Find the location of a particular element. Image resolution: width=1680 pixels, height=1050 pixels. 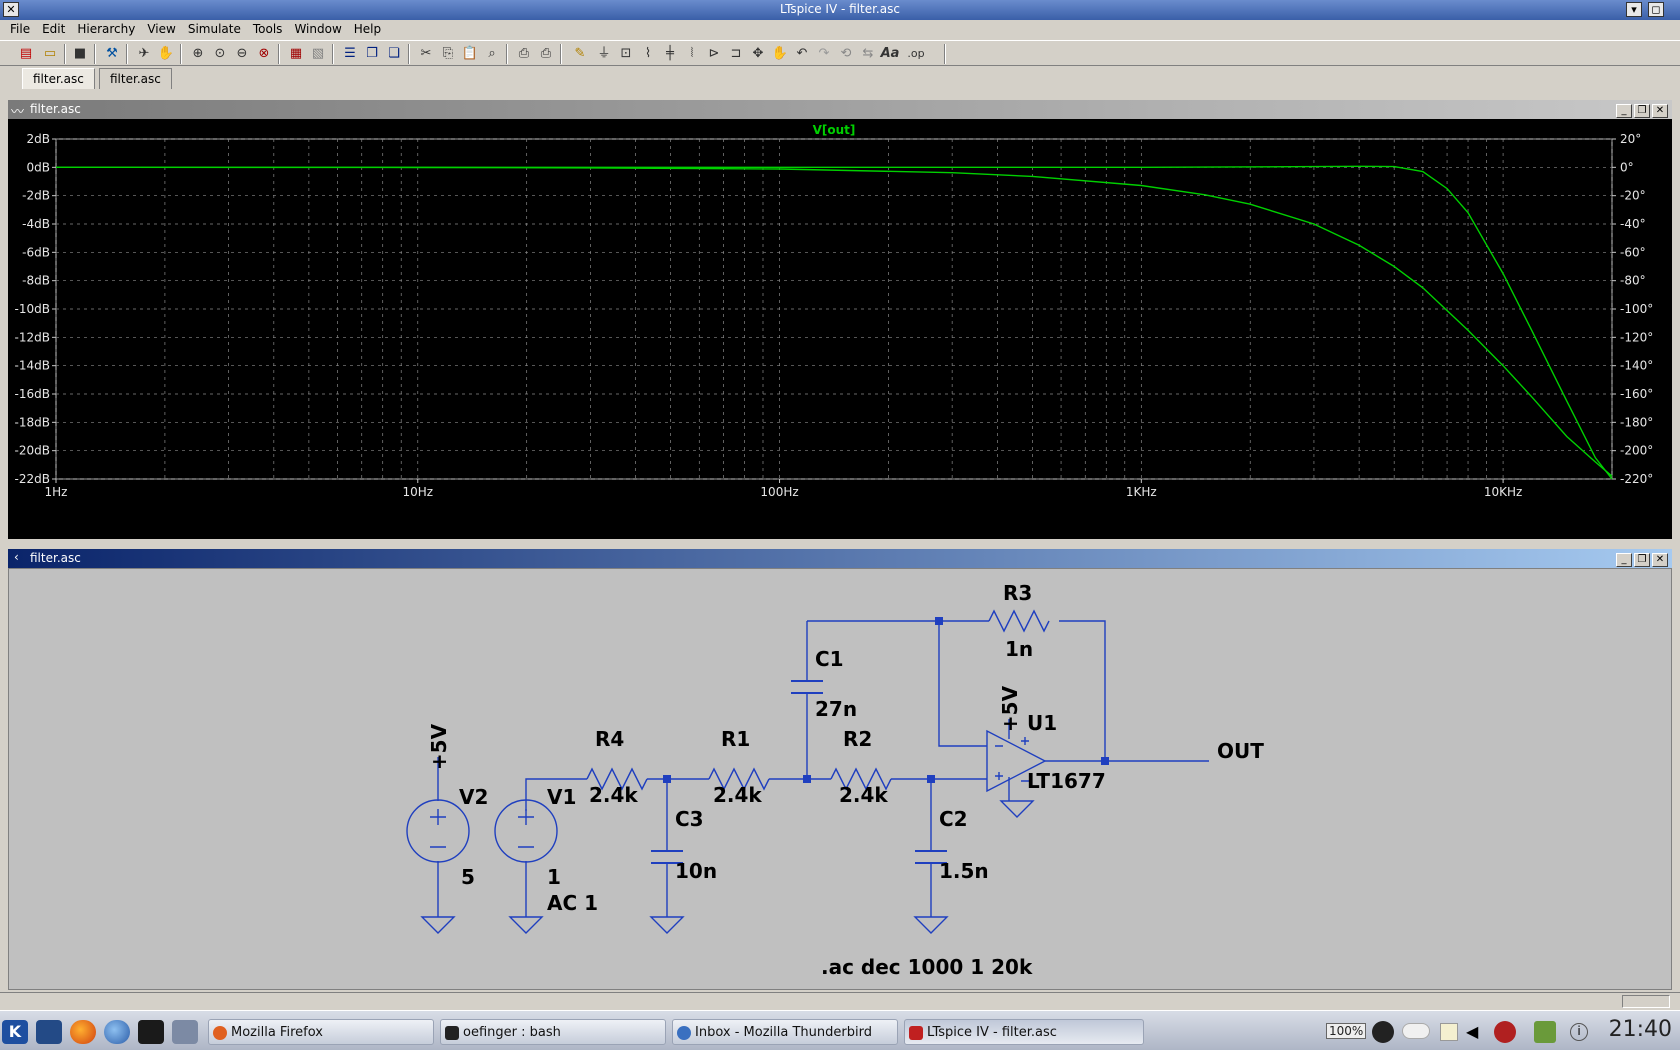

component-icon: ⊐ is located at coordinates (736, 54).